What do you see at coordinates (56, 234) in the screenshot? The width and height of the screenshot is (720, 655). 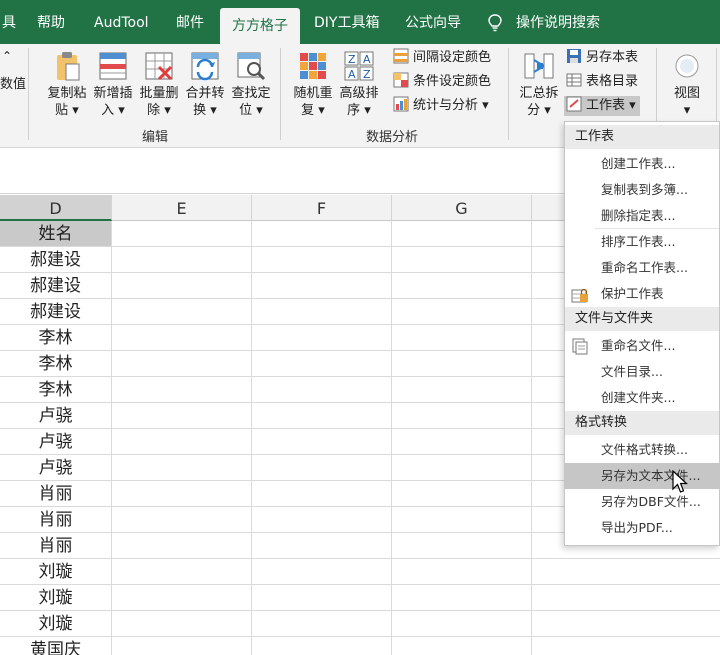 I see `header-cell-name: 姓名` at bounding box center [56, 234].